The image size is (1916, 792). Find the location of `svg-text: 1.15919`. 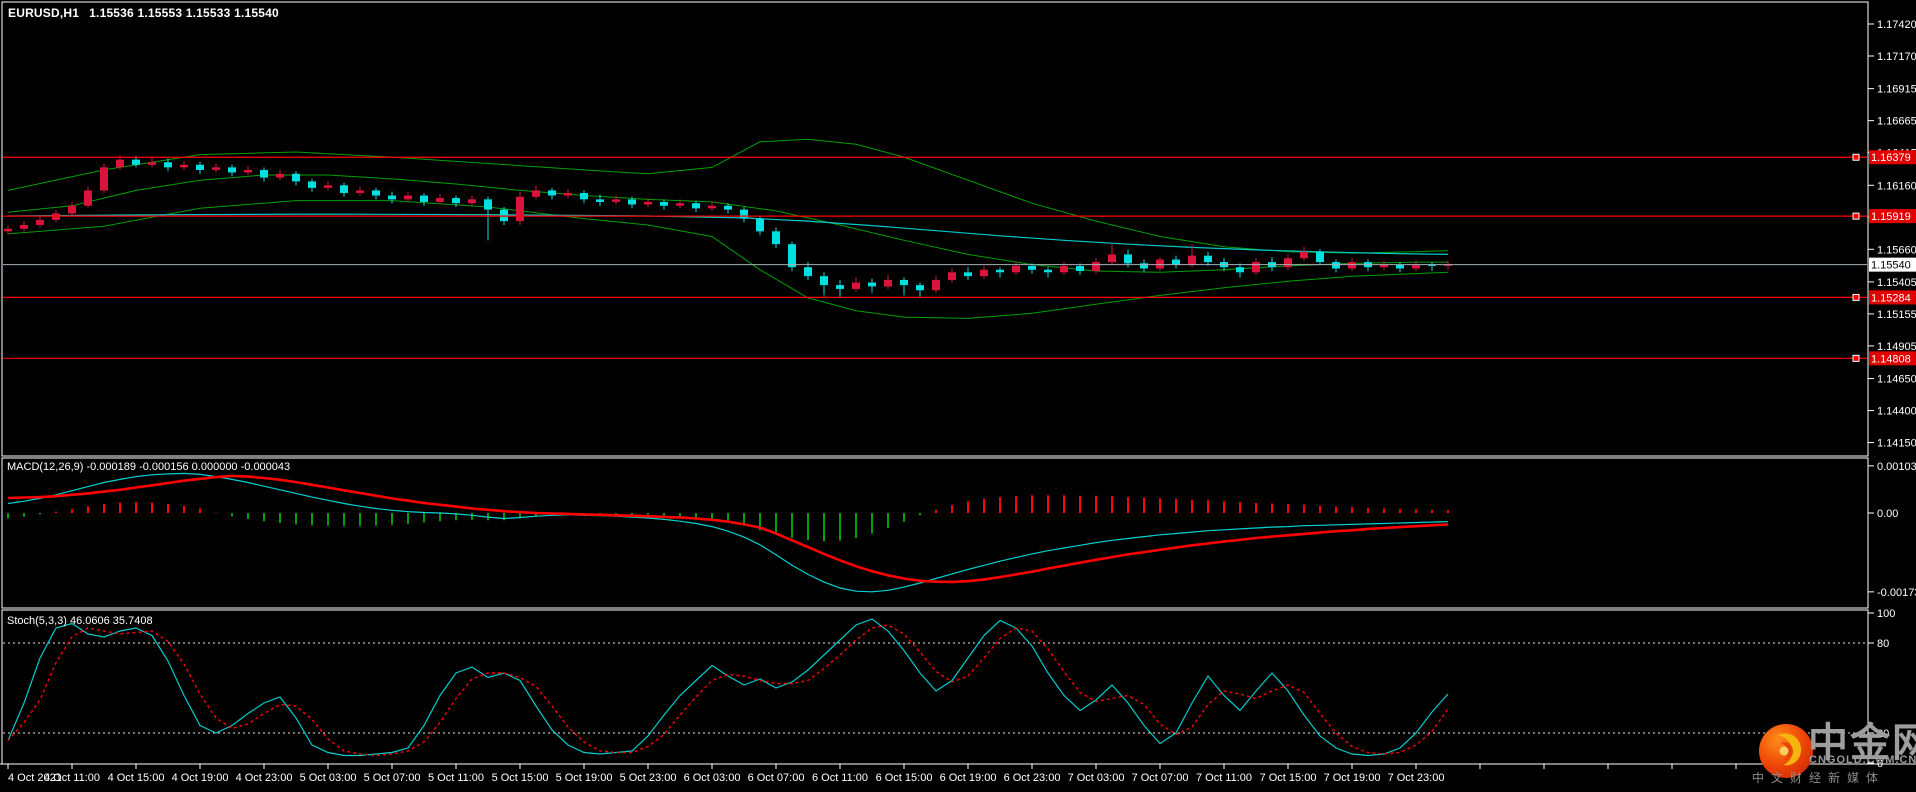

svg-text: 1.15919 is located at coordinates (1891, 217).